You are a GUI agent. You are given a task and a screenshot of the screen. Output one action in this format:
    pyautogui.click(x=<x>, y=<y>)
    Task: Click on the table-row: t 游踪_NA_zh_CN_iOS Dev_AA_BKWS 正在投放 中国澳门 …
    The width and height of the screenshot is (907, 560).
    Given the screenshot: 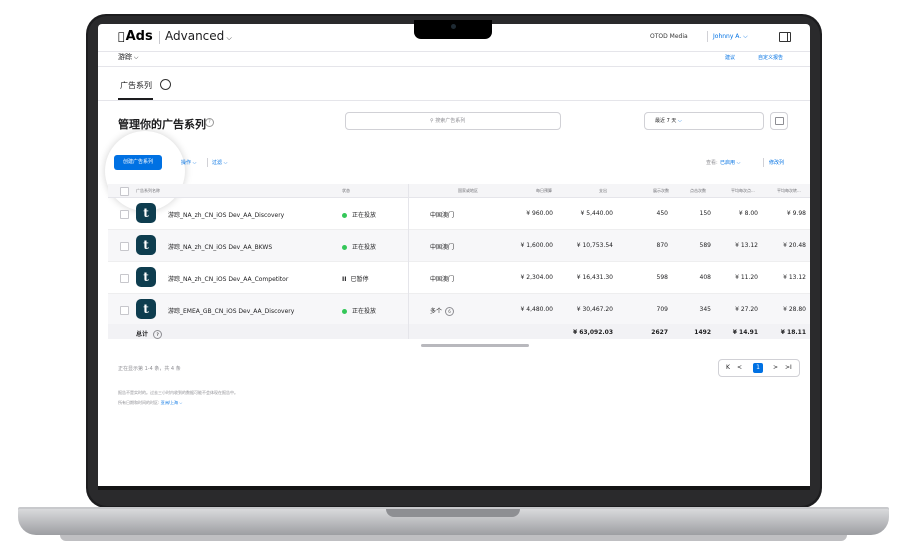 What is the action you would take?
    pyautogui.click(x=459, y=246)
    